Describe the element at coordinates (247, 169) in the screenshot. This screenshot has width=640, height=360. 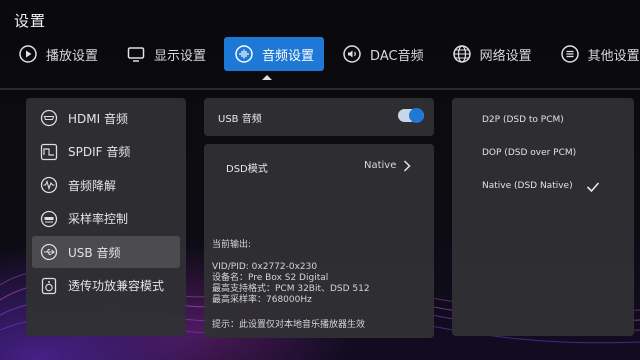
I see `dsd-mode-label: DSD模式` at that location.